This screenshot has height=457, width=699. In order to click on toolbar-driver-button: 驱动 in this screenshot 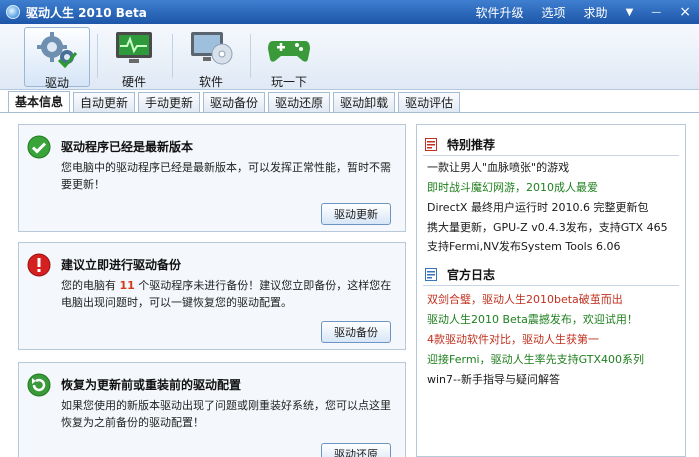, I will do `click(57, 58)`.